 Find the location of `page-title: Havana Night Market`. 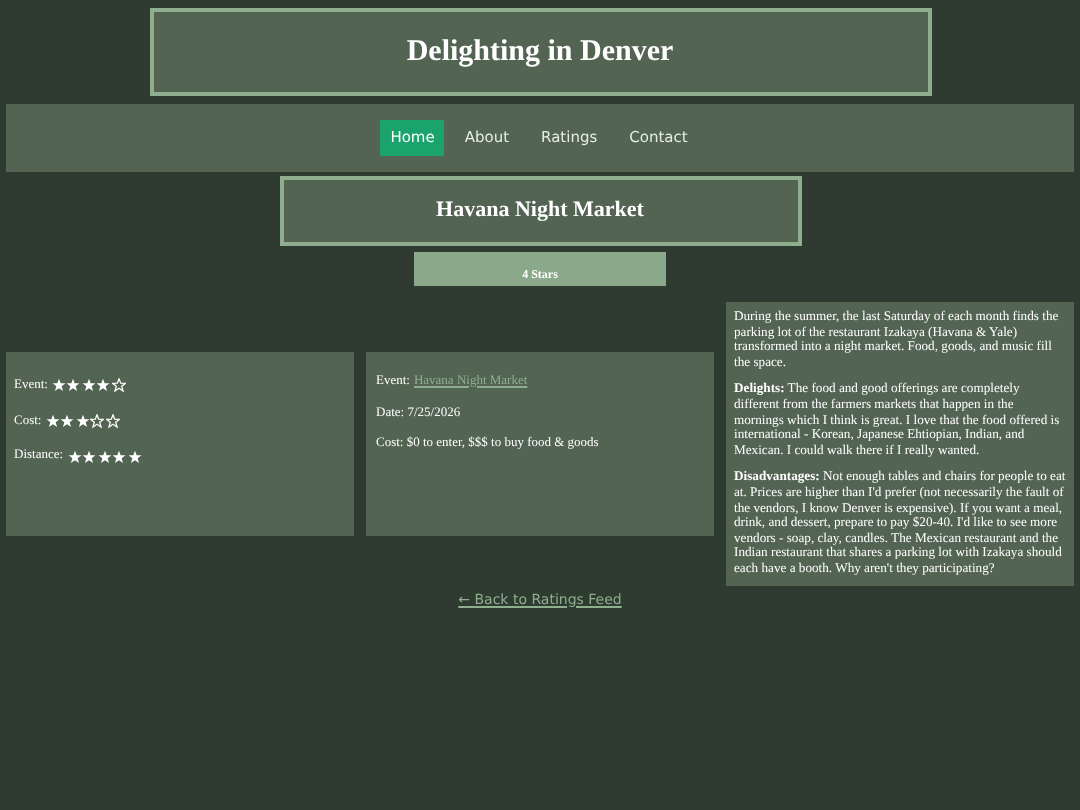

page-title: Havana Night Market is located at coordinates (540, 211).